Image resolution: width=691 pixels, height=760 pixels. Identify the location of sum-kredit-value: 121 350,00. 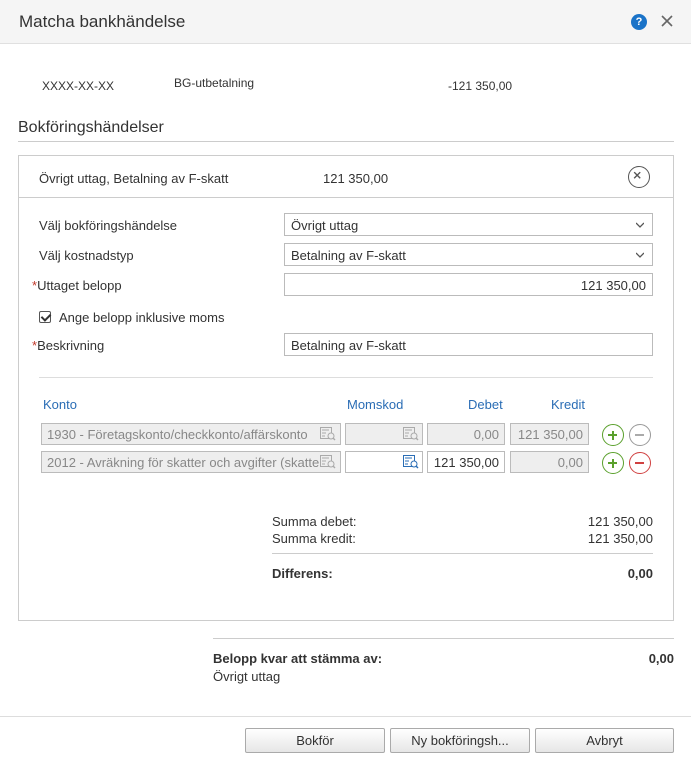
(620, 538).